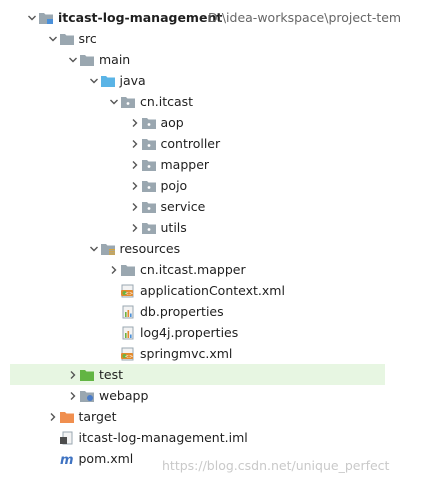 This screenshot has width=425, height=486. What do you see at coordinates (212, 80) in the screenshot?
I see `tree-row: java` at bounding box center [212, 80].